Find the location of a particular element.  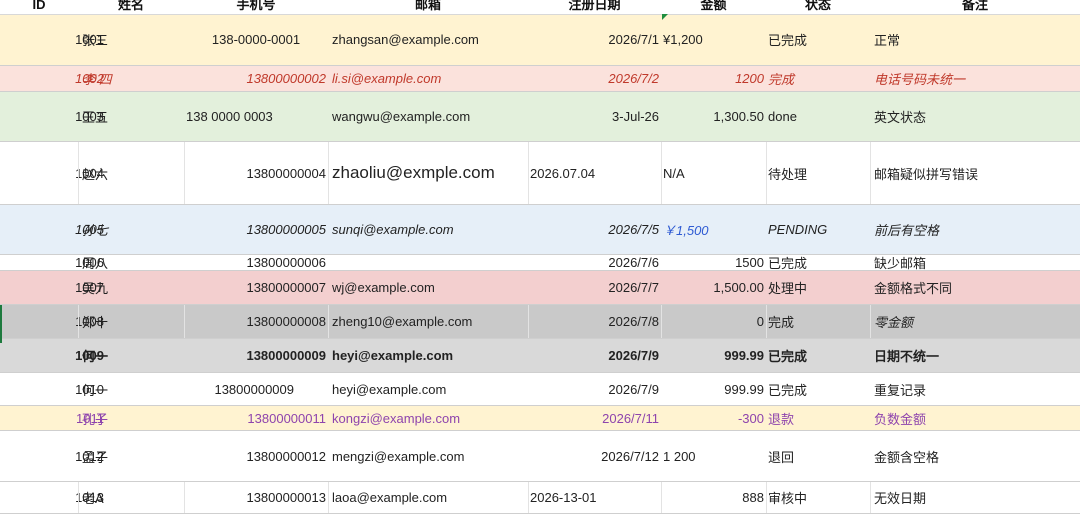

cell-email: zhaoliu@exmple.com is located at coordinates (430, 173).